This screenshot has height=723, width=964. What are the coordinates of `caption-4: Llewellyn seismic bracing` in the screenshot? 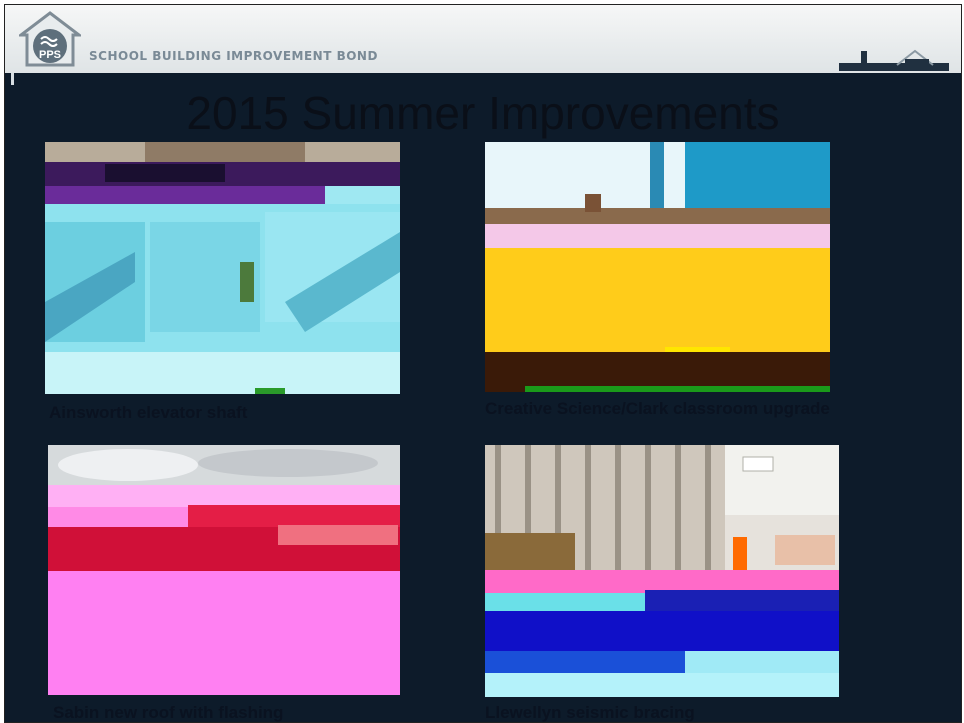 It's located at (590, 712).